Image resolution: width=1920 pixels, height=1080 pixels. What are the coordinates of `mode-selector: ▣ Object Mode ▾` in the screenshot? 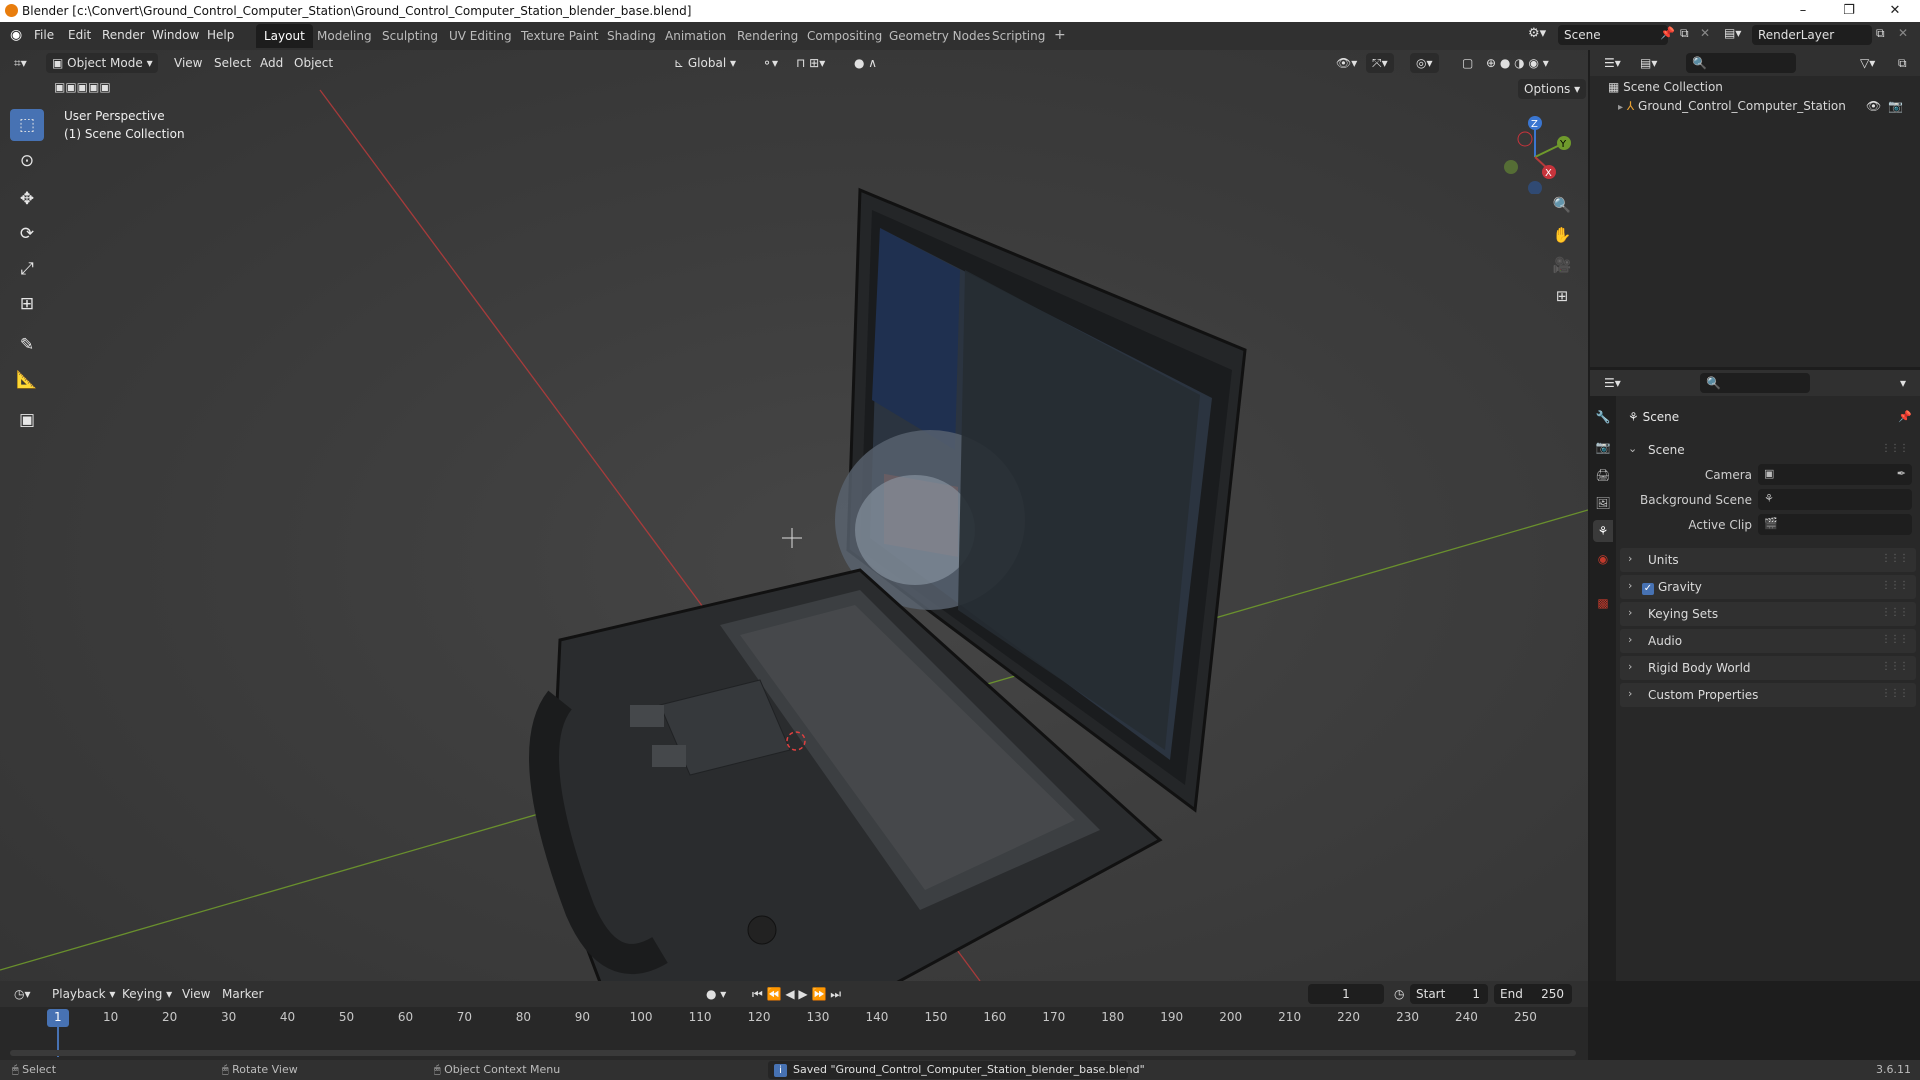 It's located at (102, 63).